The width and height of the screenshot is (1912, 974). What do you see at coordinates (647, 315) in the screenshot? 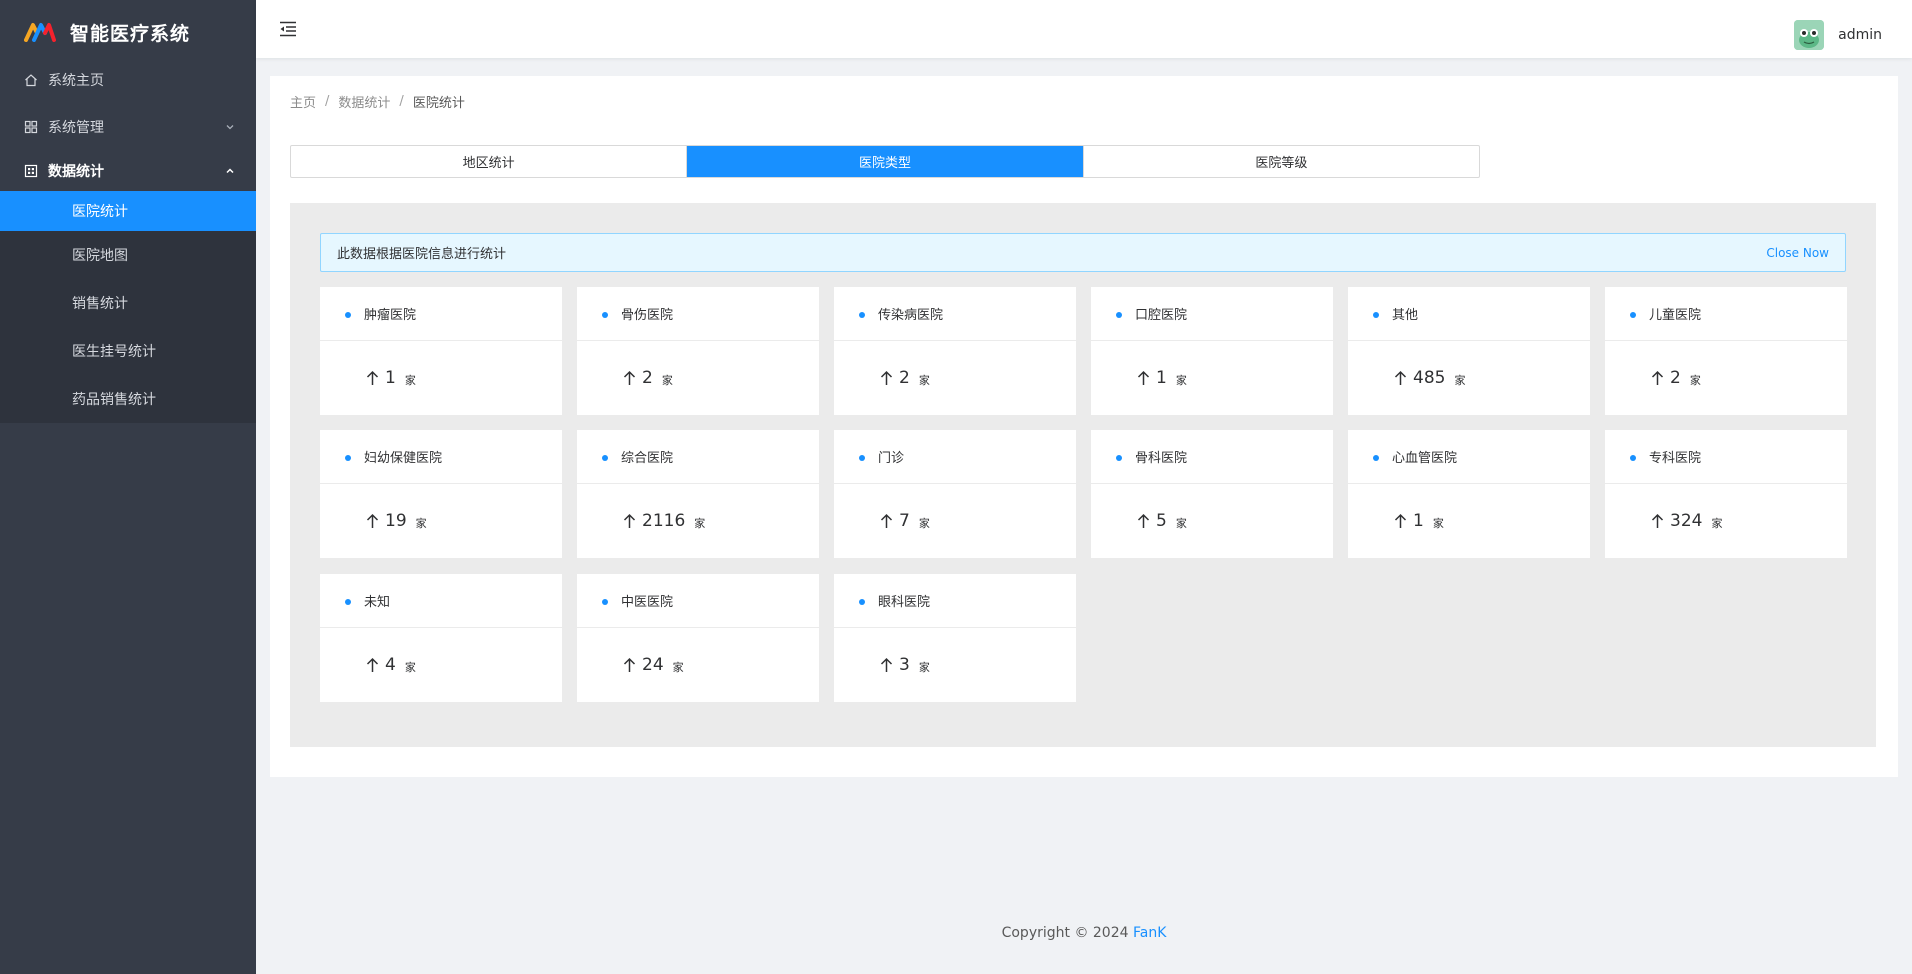
I see `stat-title: 骨伤医院` at bounding box center [647, 315].